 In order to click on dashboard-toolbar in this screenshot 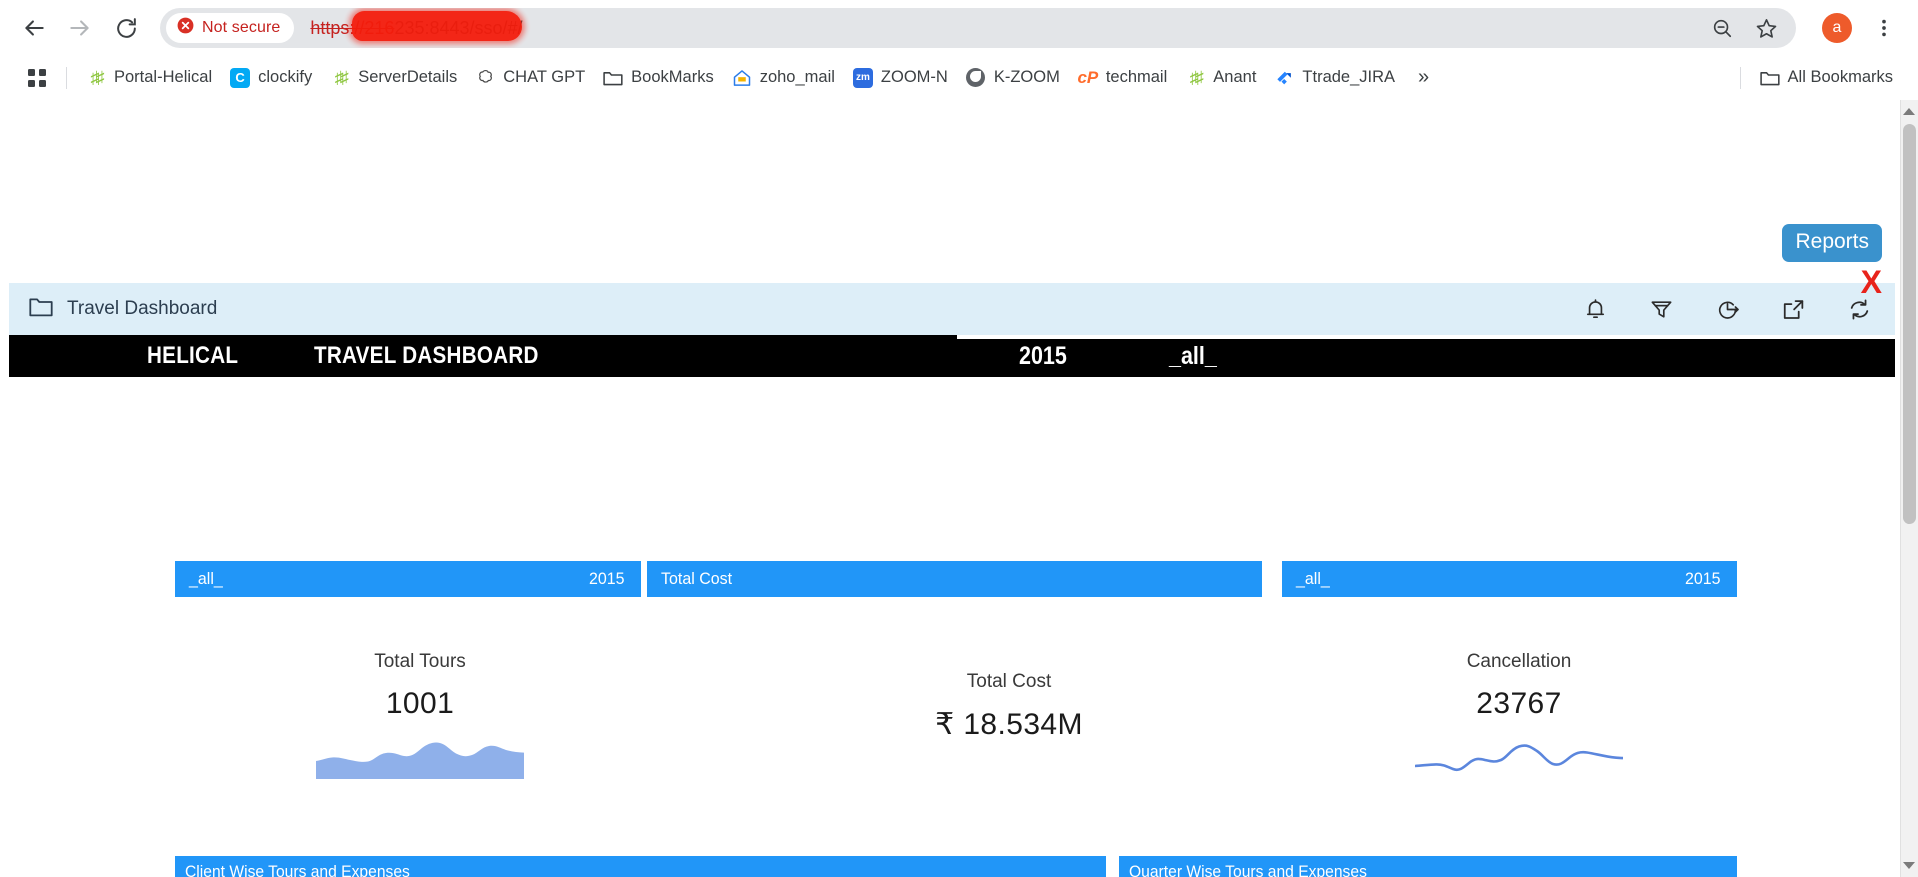, I will do `click(1727, 309)`.